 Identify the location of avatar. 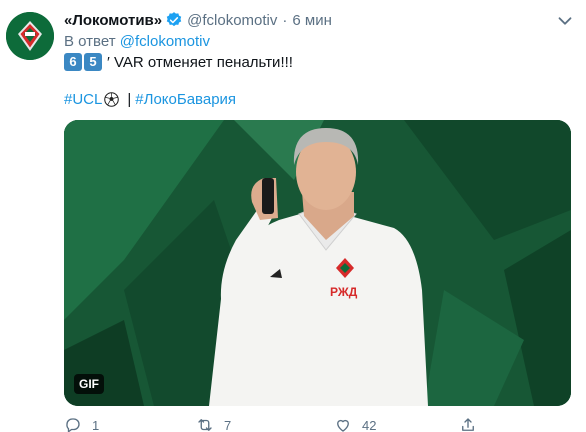
(30, 36).